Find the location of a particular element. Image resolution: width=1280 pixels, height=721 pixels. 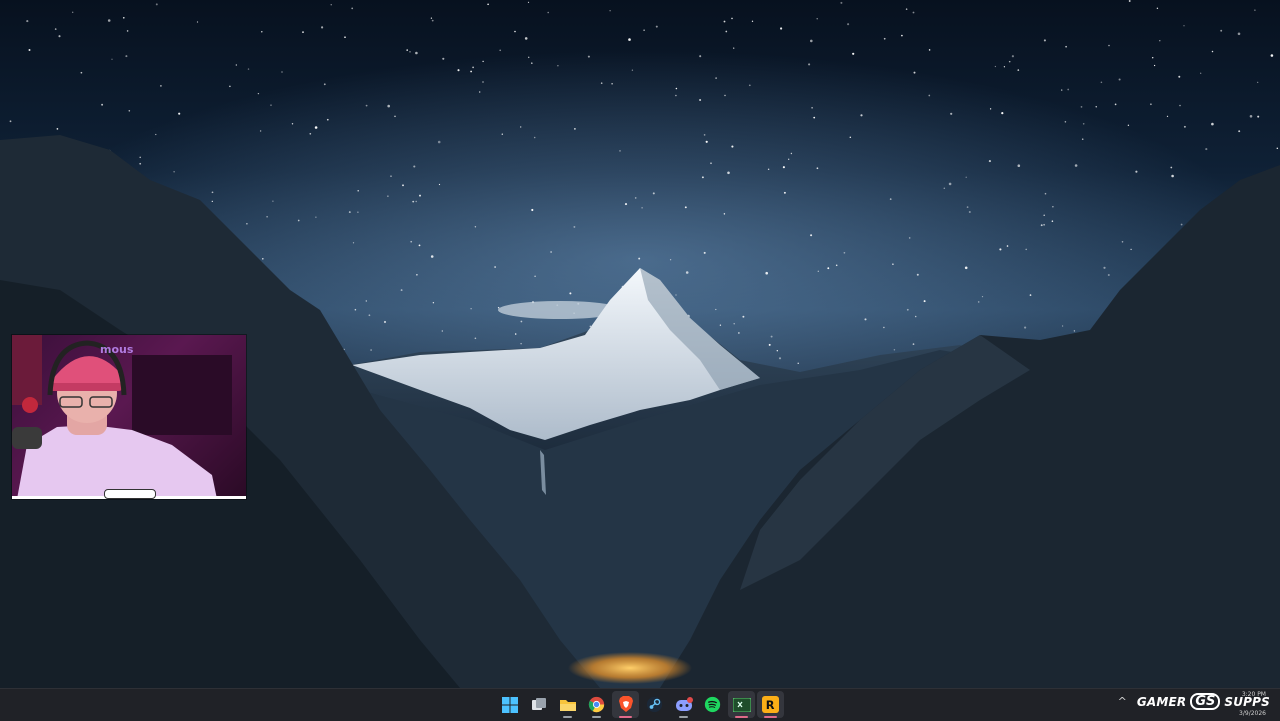

brave-button is located at coordinates (625, 704).